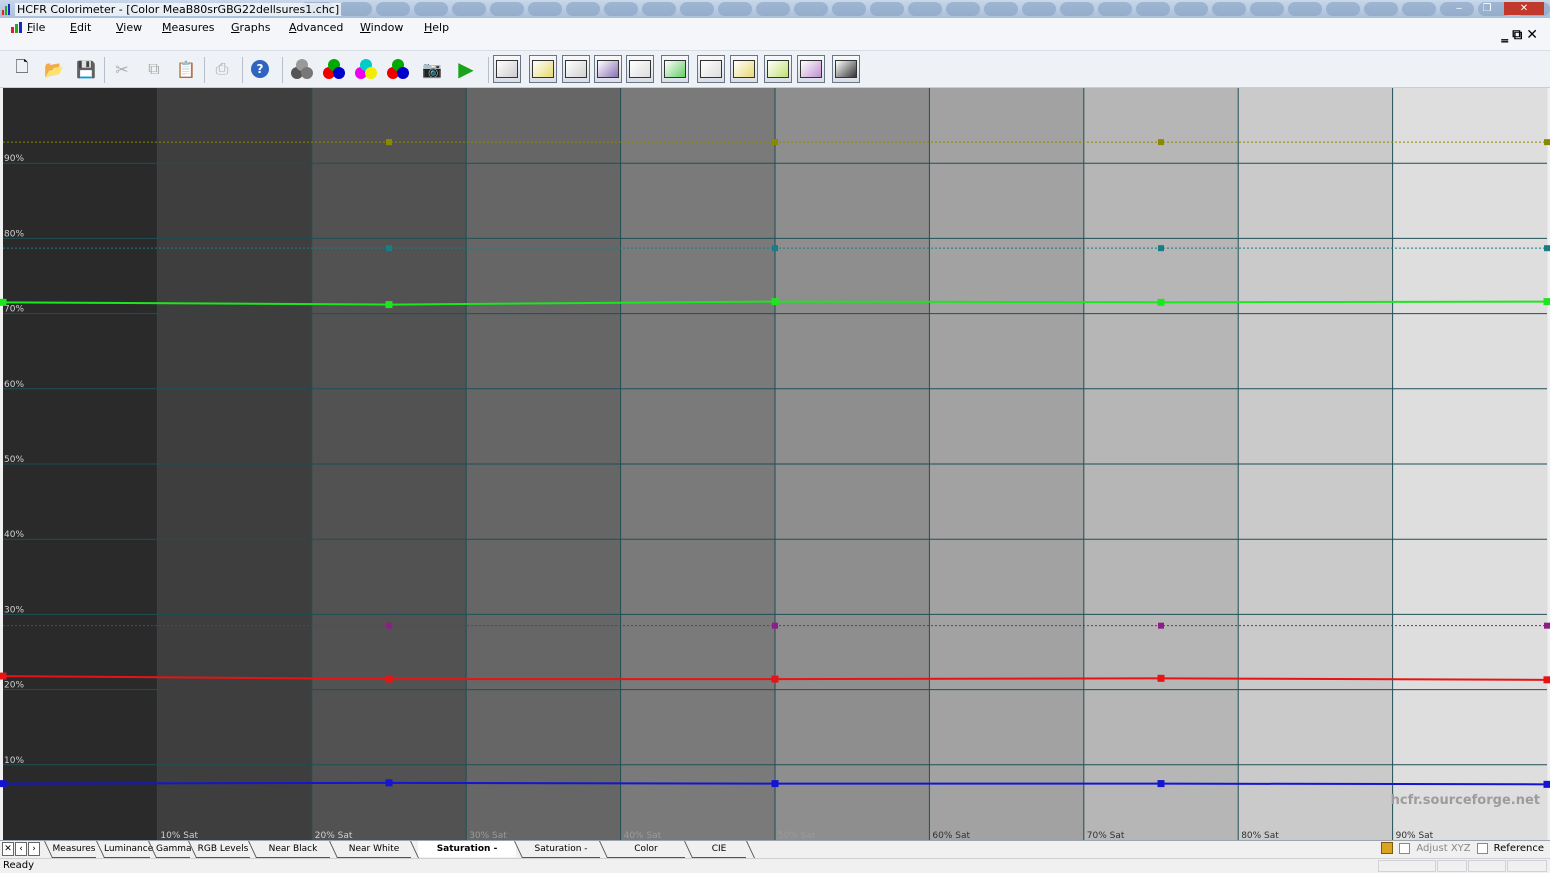 This screenshot has width=1550, height=873. Describe the element at coordinates (467, 849) in the screenshot. I see `tab-saturation-luminance: Saturation - luminance` at that location.